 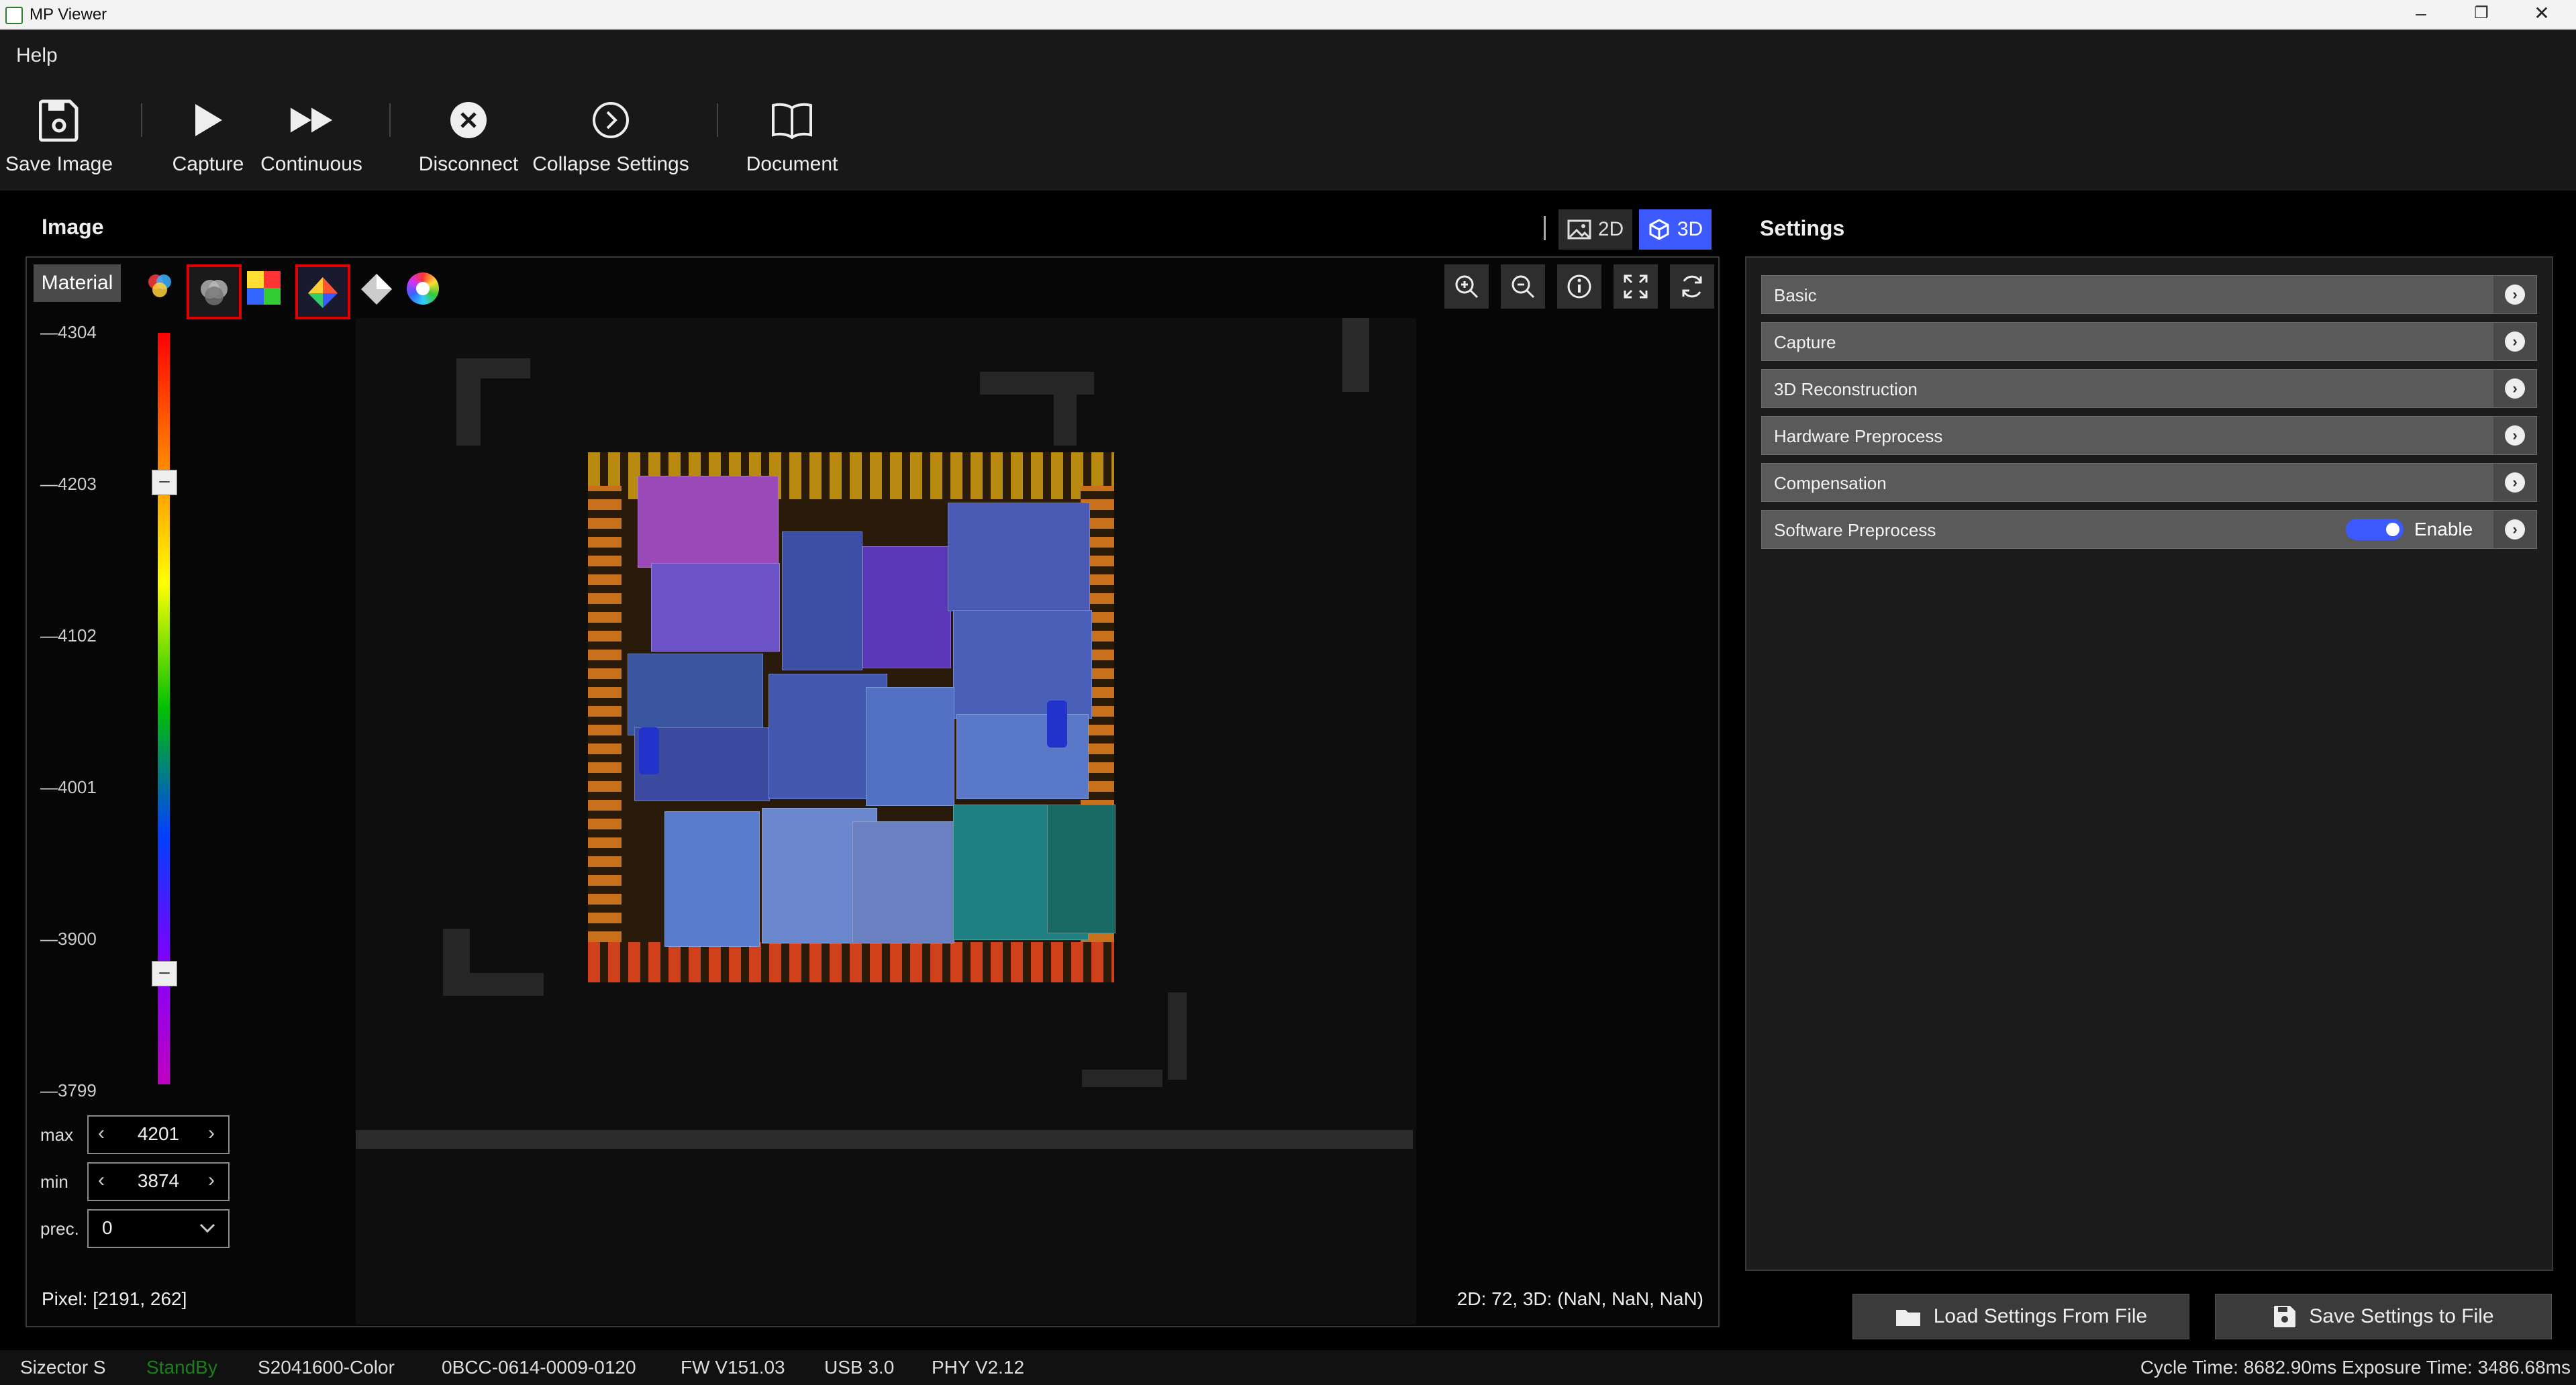 I want to click on settings-section-hardware-preprocess: Hardware Preprocess ›, so click(x=2149, y=435).